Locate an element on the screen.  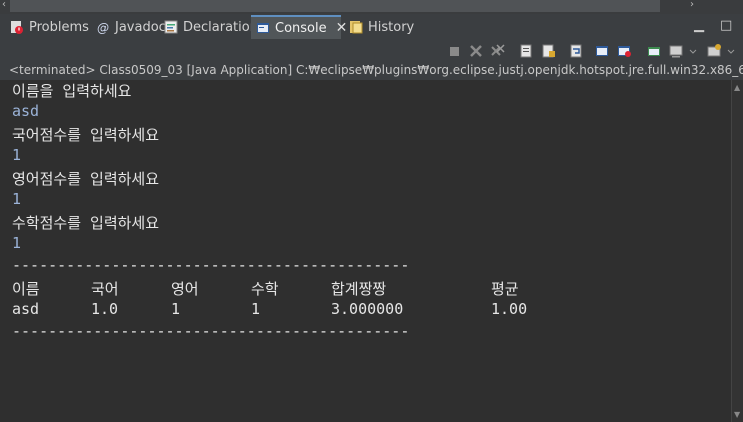
minimize-icon: ▁ is located at coordinates (699, 25).